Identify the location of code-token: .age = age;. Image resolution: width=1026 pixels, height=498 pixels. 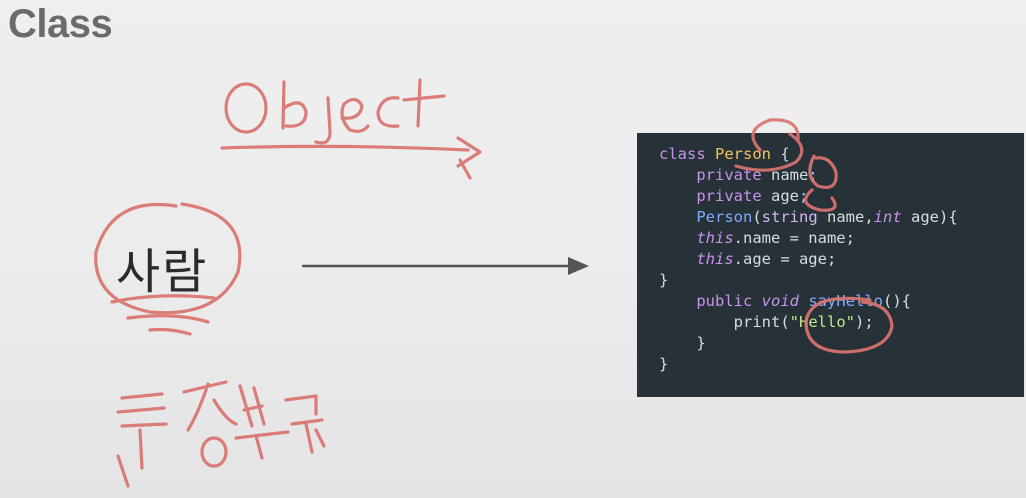
(785, 259).